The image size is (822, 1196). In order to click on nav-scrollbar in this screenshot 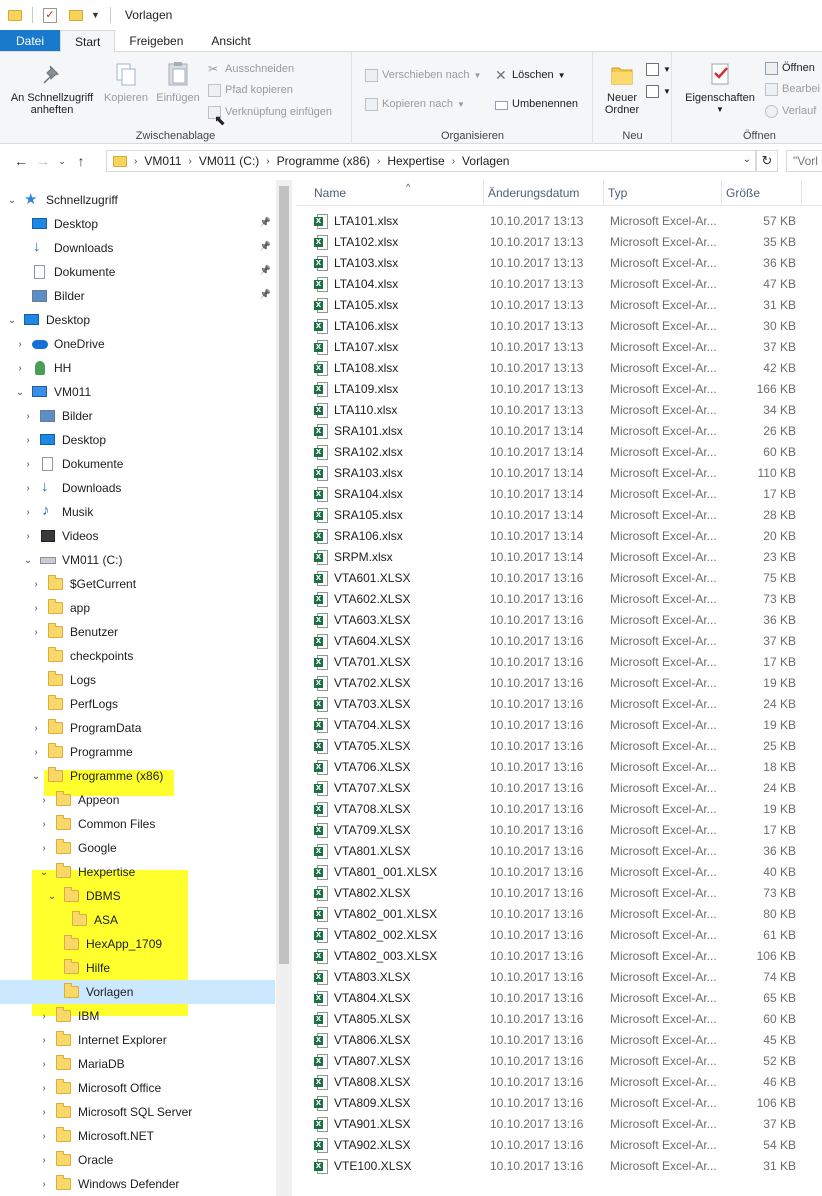, I will do `click(284, 688)`.